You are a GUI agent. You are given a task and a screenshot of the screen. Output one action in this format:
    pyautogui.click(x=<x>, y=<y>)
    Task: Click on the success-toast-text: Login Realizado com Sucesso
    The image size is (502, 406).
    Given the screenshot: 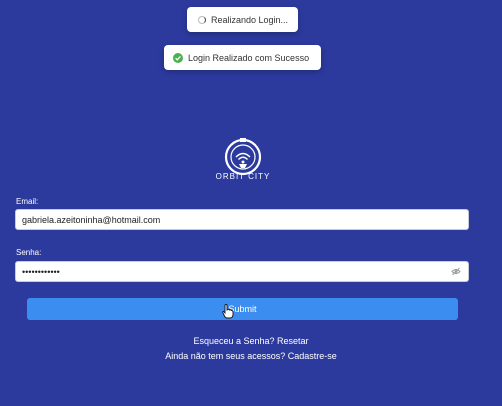 What is the action you would take?
    pyautogui.click(x=249, y=57)
    